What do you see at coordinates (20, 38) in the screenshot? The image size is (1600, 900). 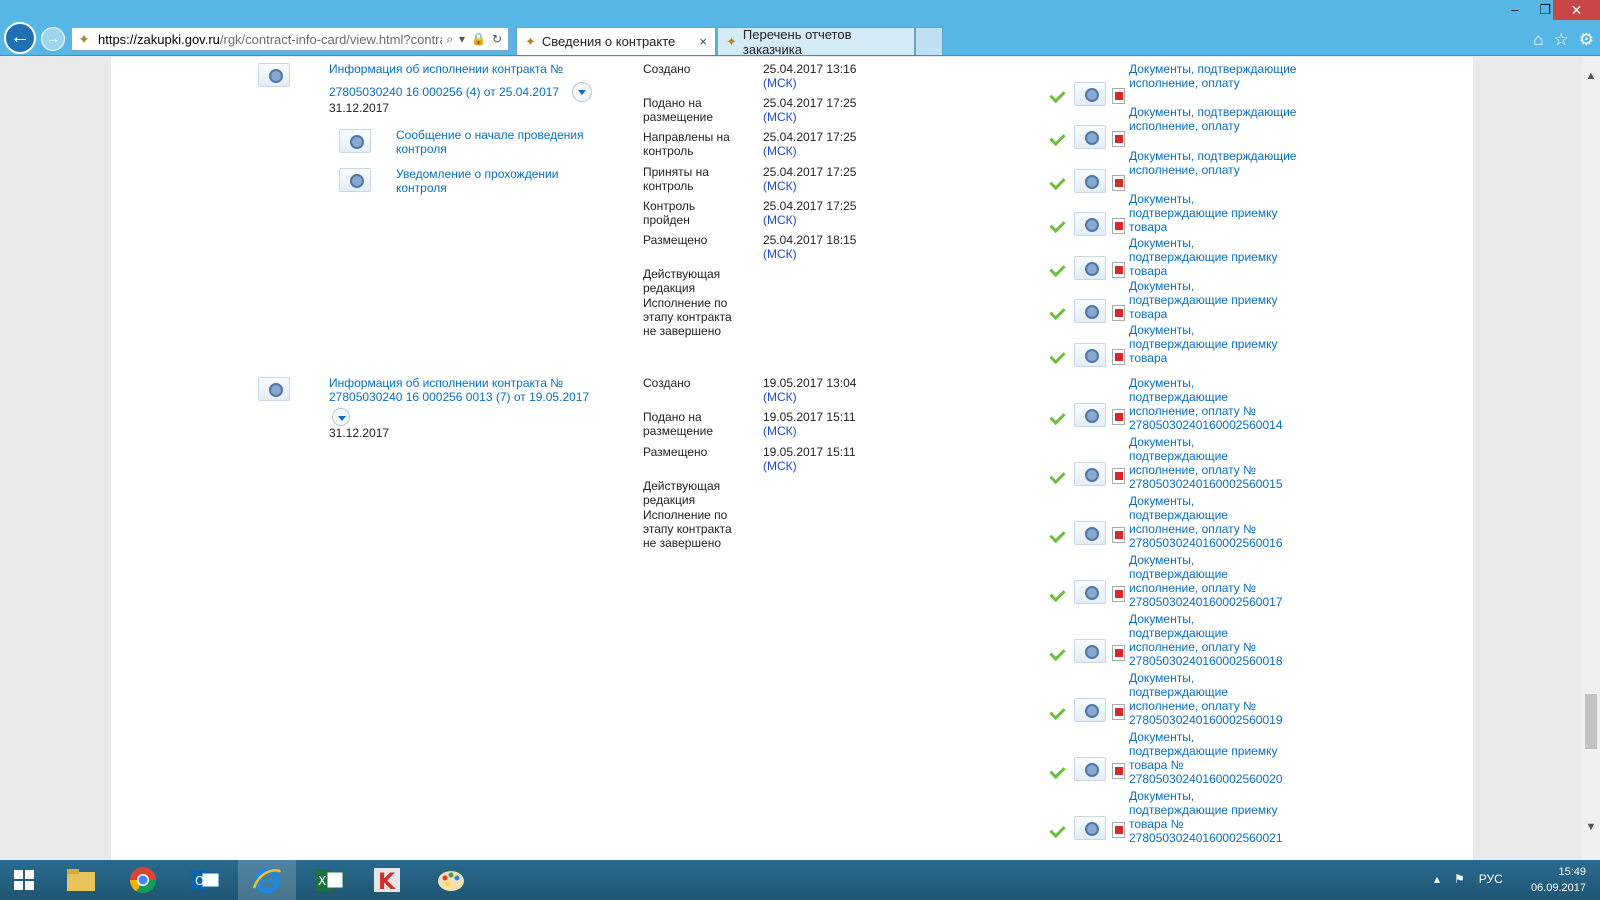 I see `back-arrow-icon: ←` at bounding box center [20, 38].